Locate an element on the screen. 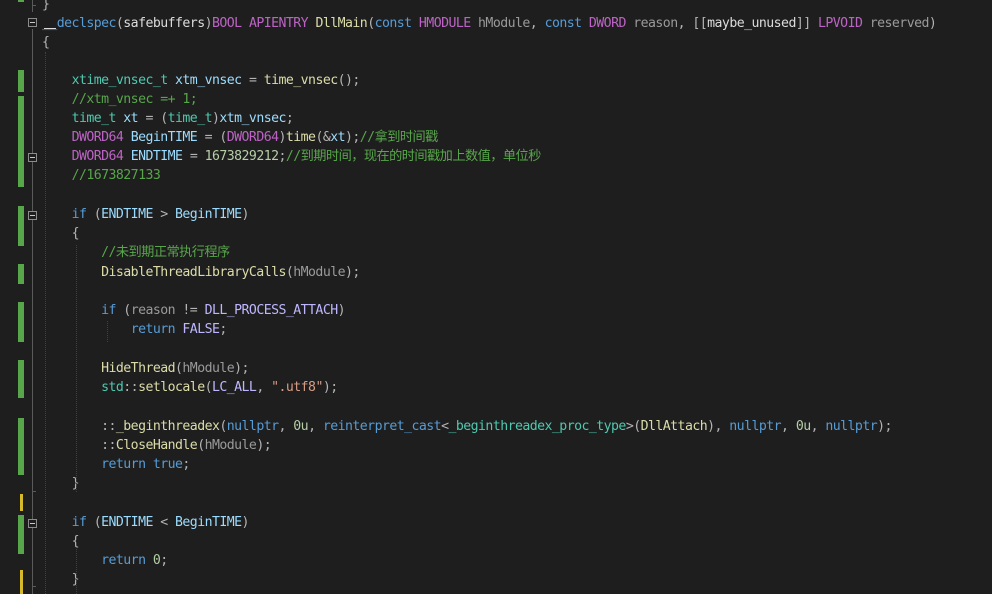 The image size is (992, 594). code-token: (& is located at coordinates (323, 137).